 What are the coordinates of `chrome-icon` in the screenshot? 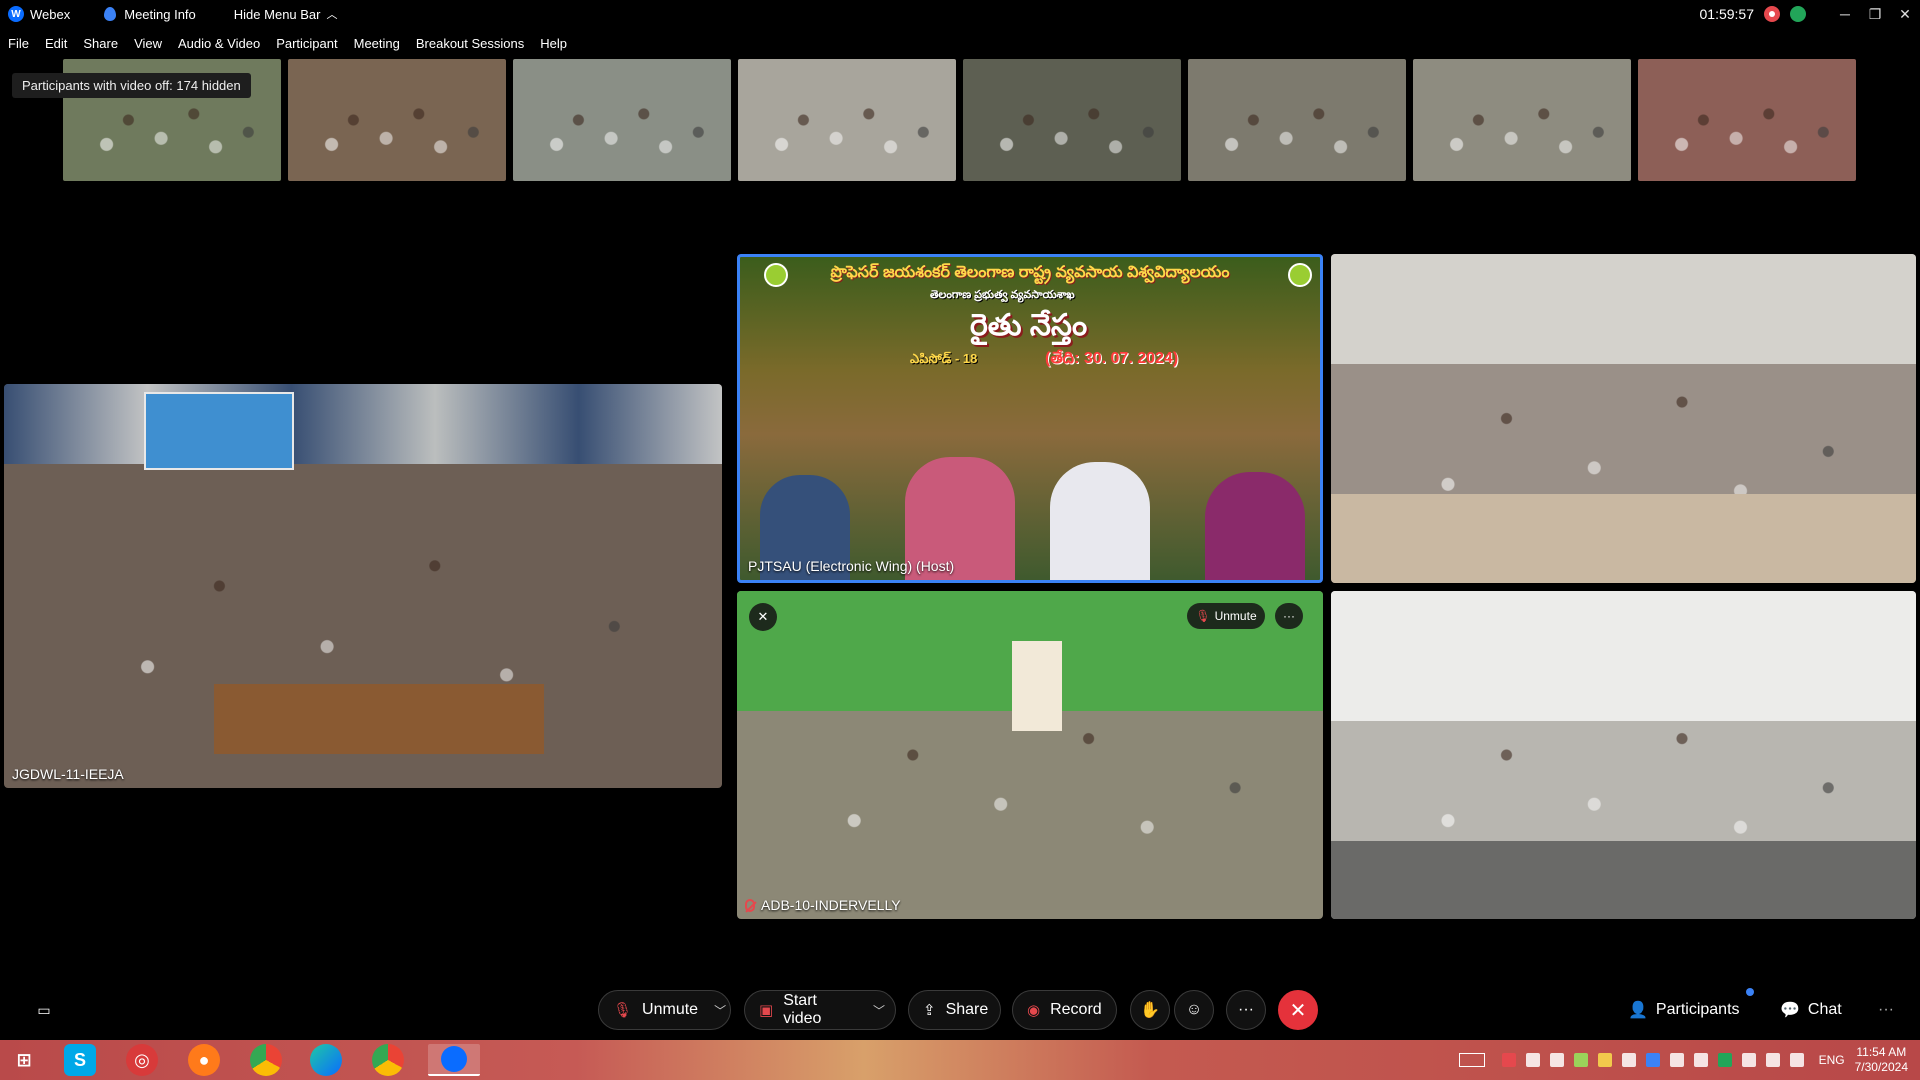 It's located at (266, 1060).